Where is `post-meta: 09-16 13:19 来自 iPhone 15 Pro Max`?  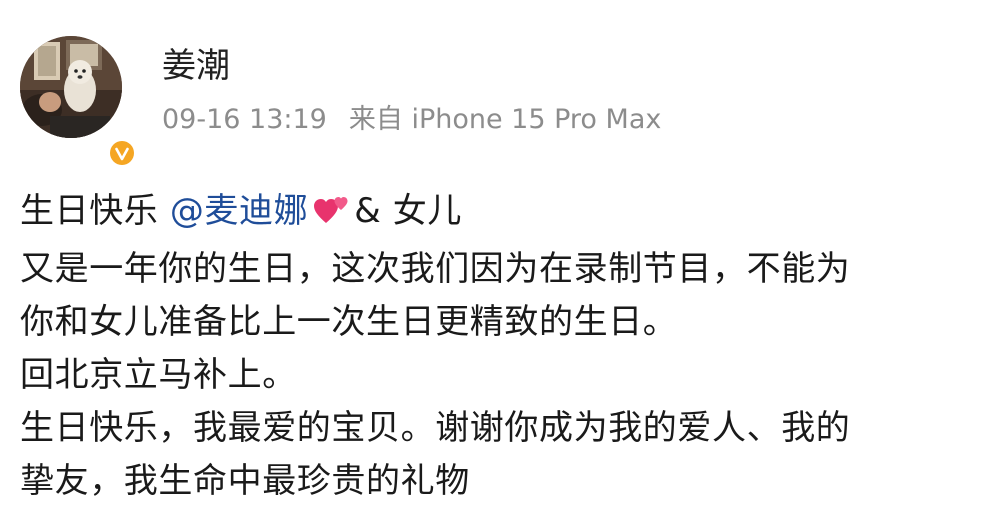
post-meta: 09-16 13:19 来自 iPhone 15 Pro Max is located at coordinates (411, 120).